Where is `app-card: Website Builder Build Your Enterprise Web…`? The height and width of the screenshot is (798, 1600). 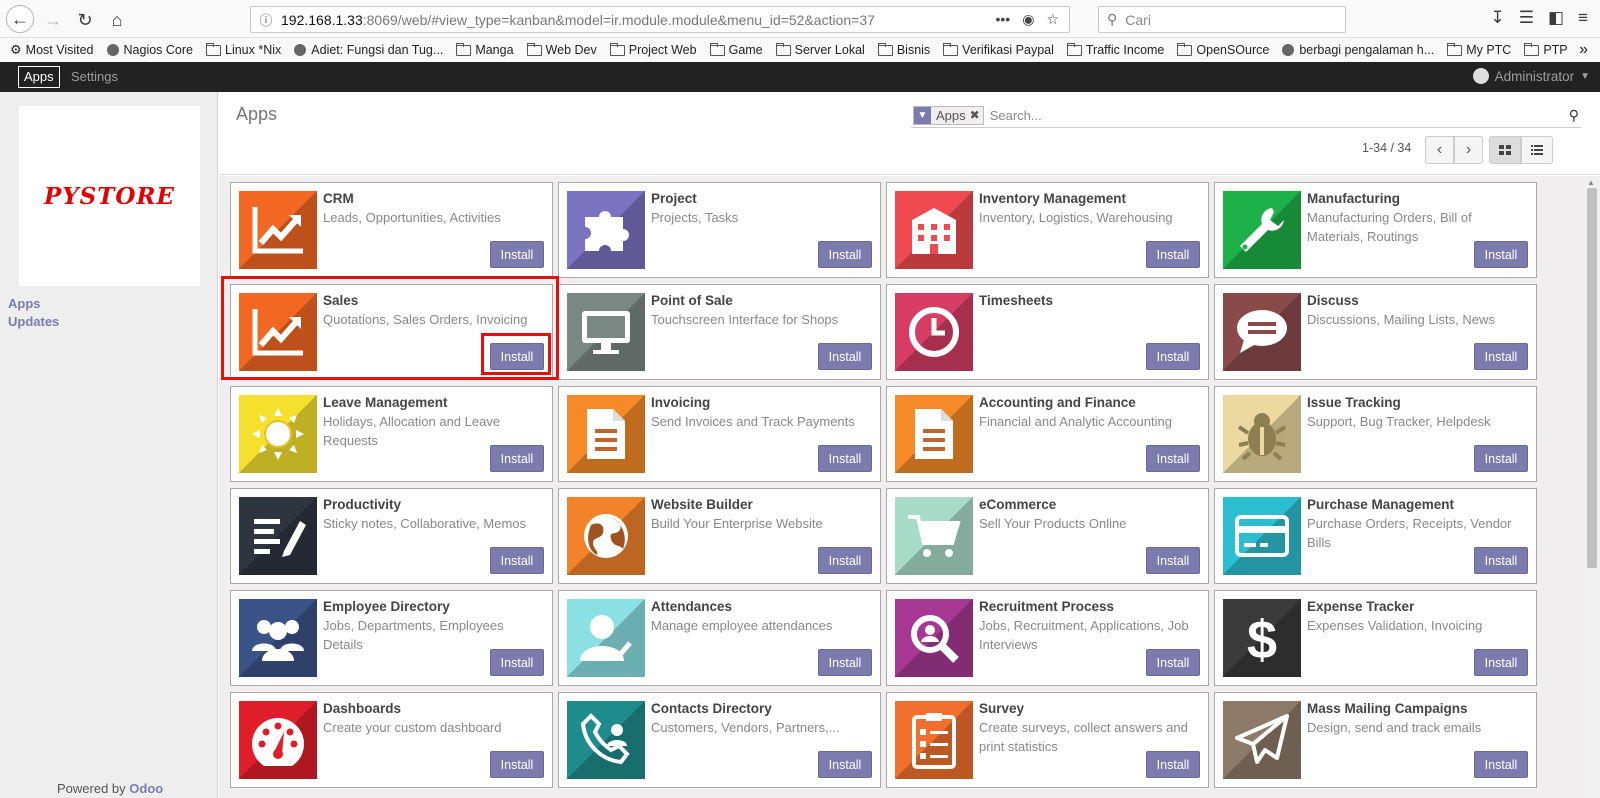 app-card: Website Builder Build Your Enterprise Web… is located at coordinates (719, 536).